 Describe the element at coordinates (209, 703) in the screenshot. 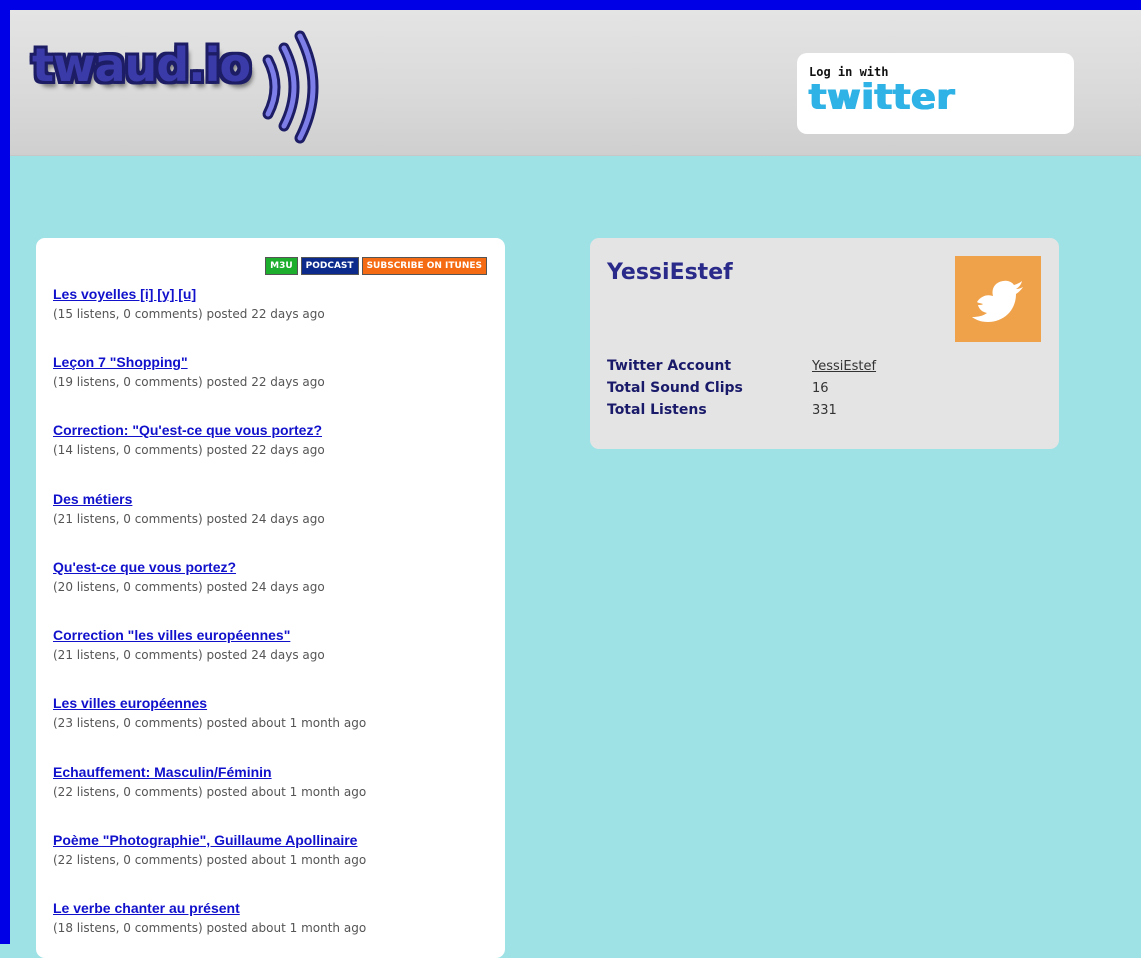

I see `clip-title-link: Les villes européennes` at that location.